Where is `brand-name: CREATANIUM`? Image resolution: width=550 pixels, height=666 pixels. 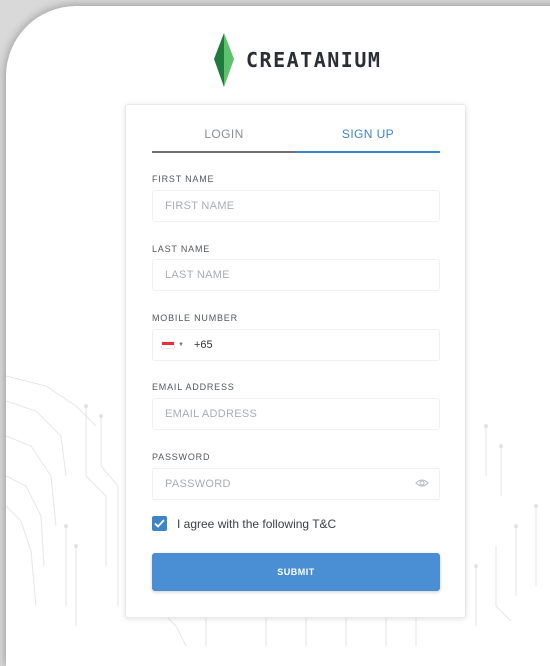 brand-name: CREATANIUM is located at coordinates (314, 60).